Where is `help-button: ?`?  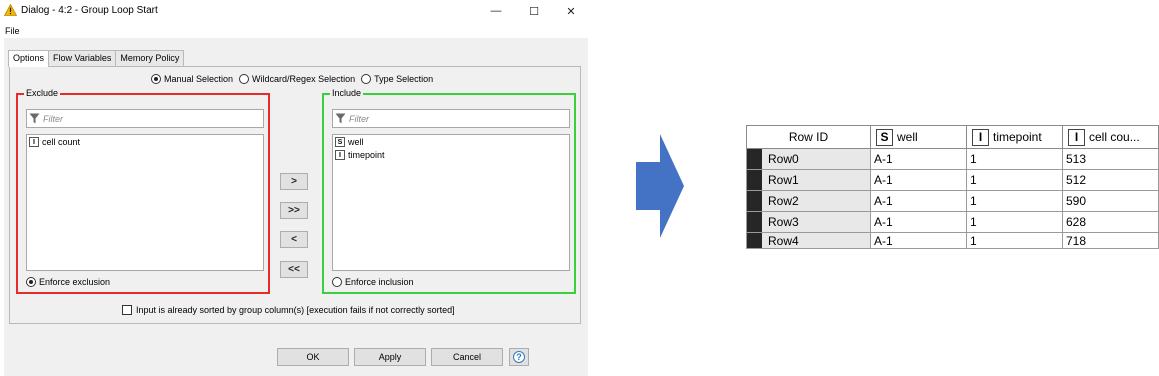 help-button: ? is located at coordinates (519, 357).